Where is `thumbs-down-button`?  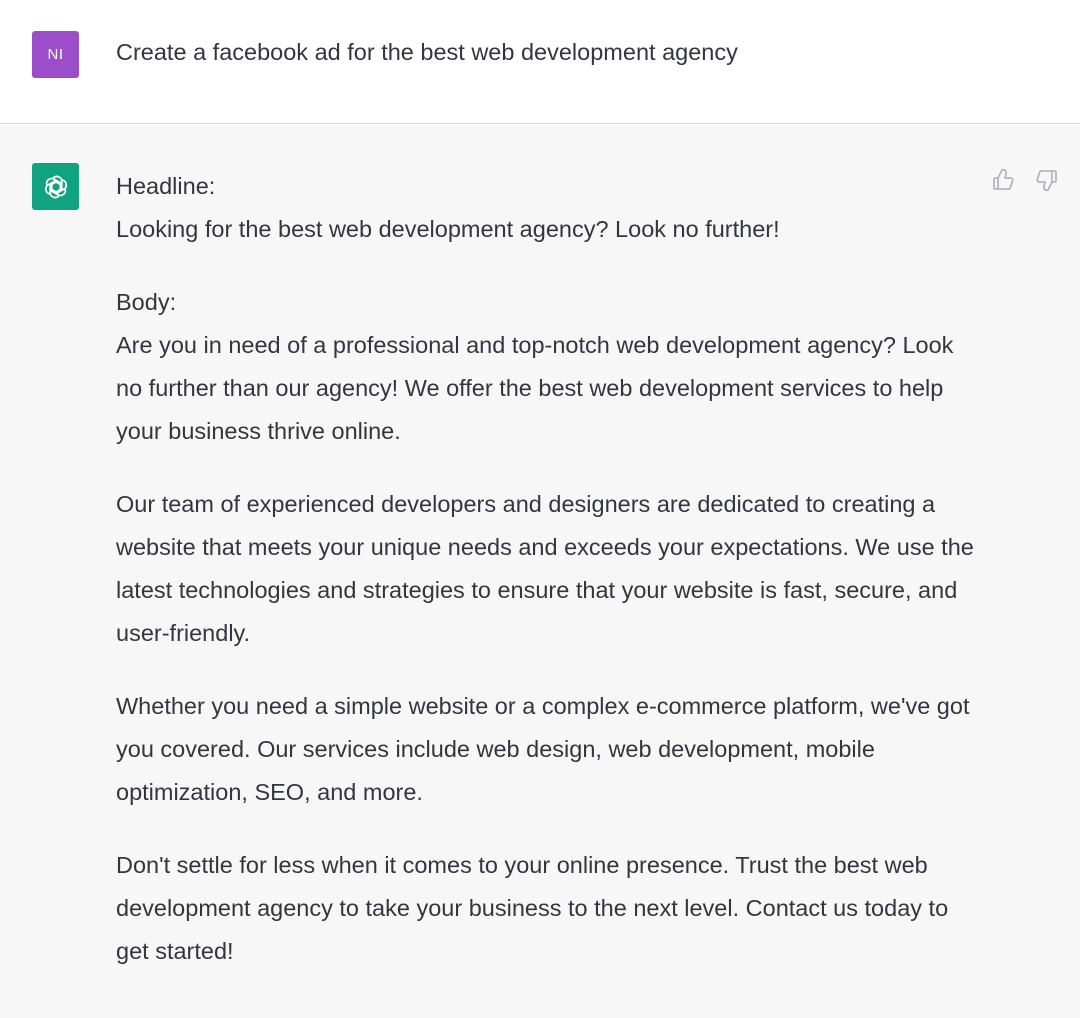
thumbs-down-button is located at coordinates (1047, 180).